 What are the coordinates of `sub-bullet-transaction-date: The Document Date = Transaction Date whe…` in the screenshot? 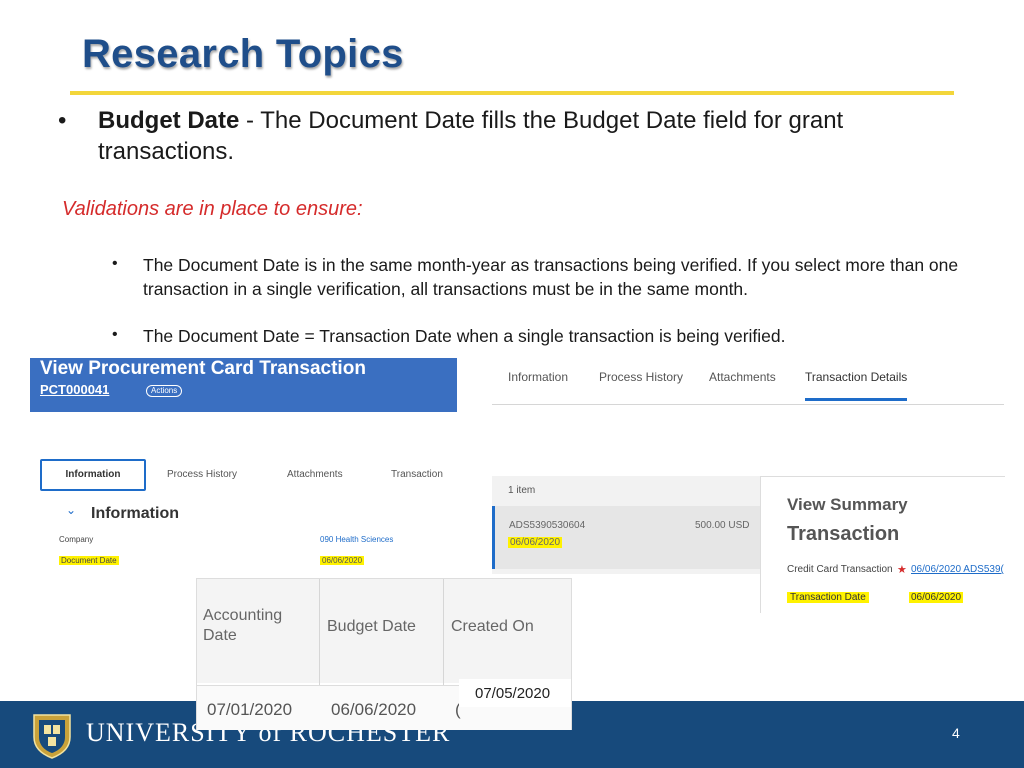 It's located at (464, 336).